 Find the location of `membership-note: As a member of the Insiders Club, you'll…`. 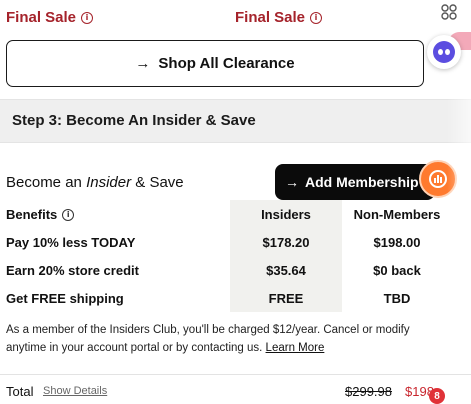

membership-note: As a member of the Insiders Club, you'll… is located at coordinates (208, 339).